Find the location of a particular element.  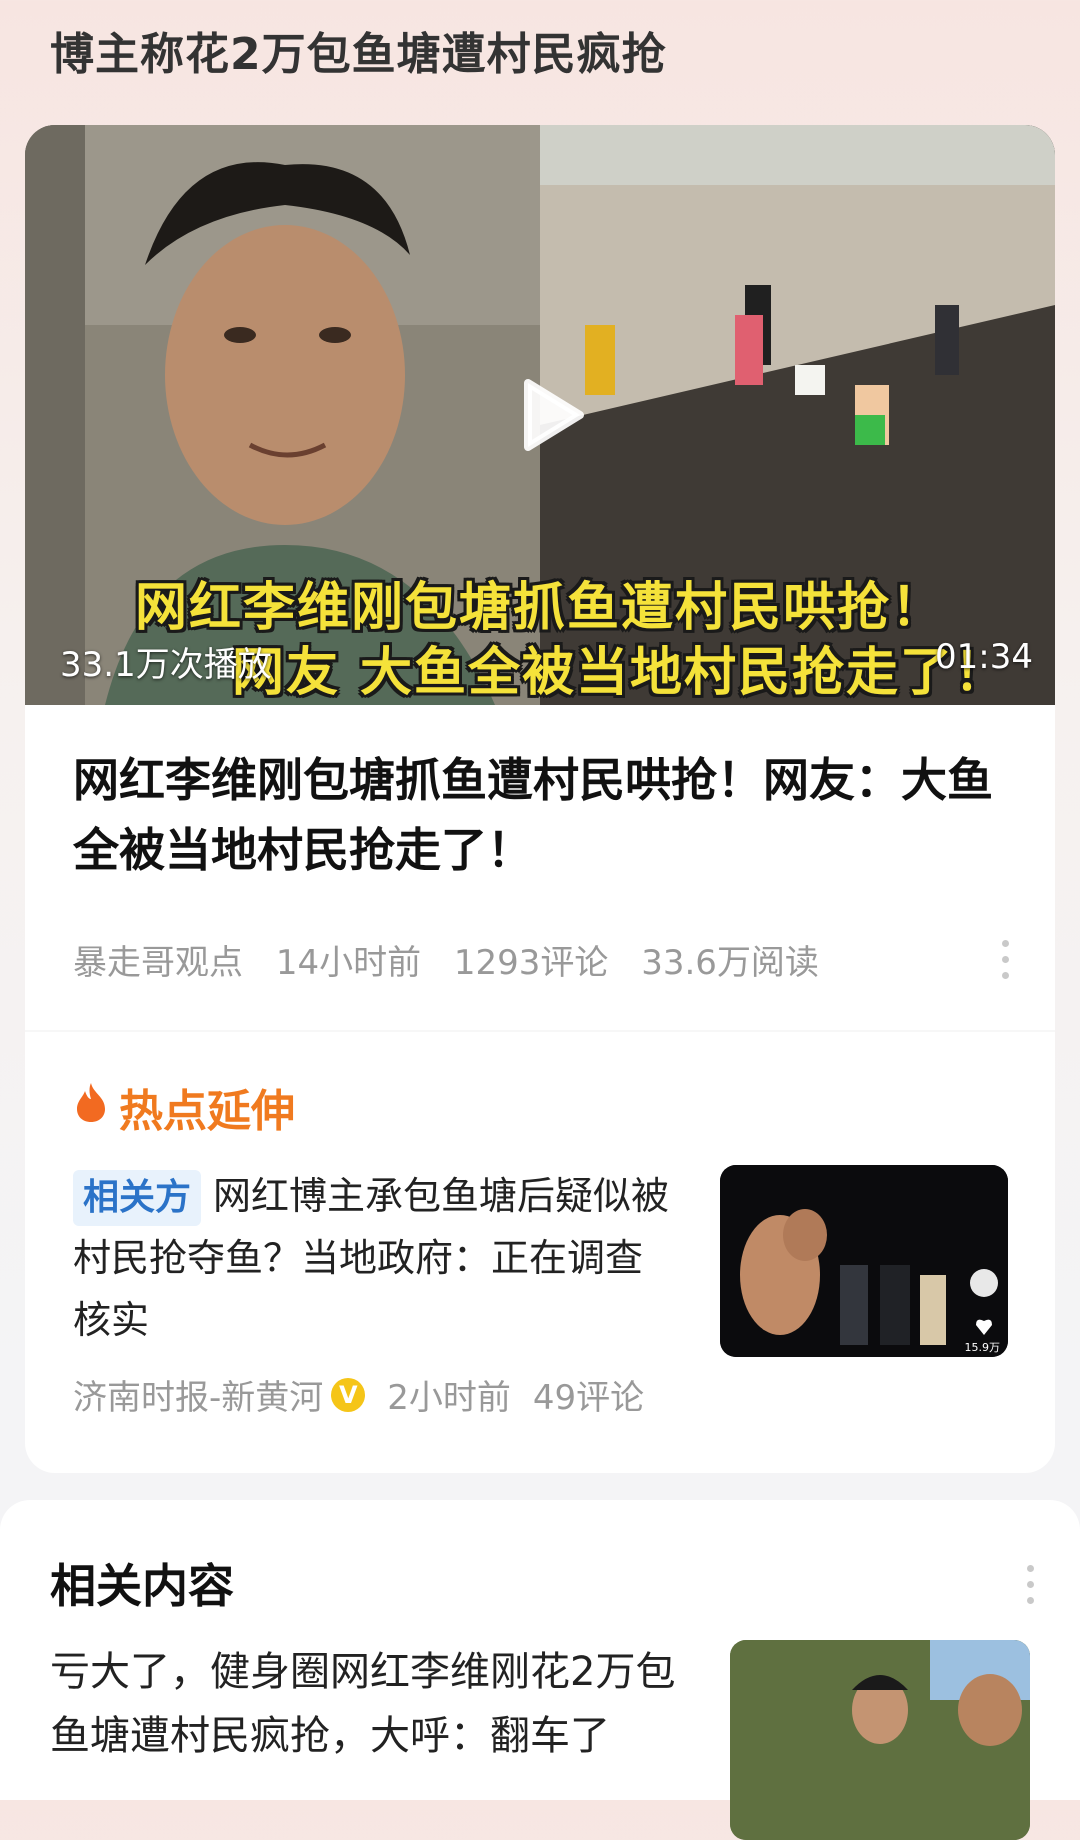

divider is located at coordinates (540, 1031).